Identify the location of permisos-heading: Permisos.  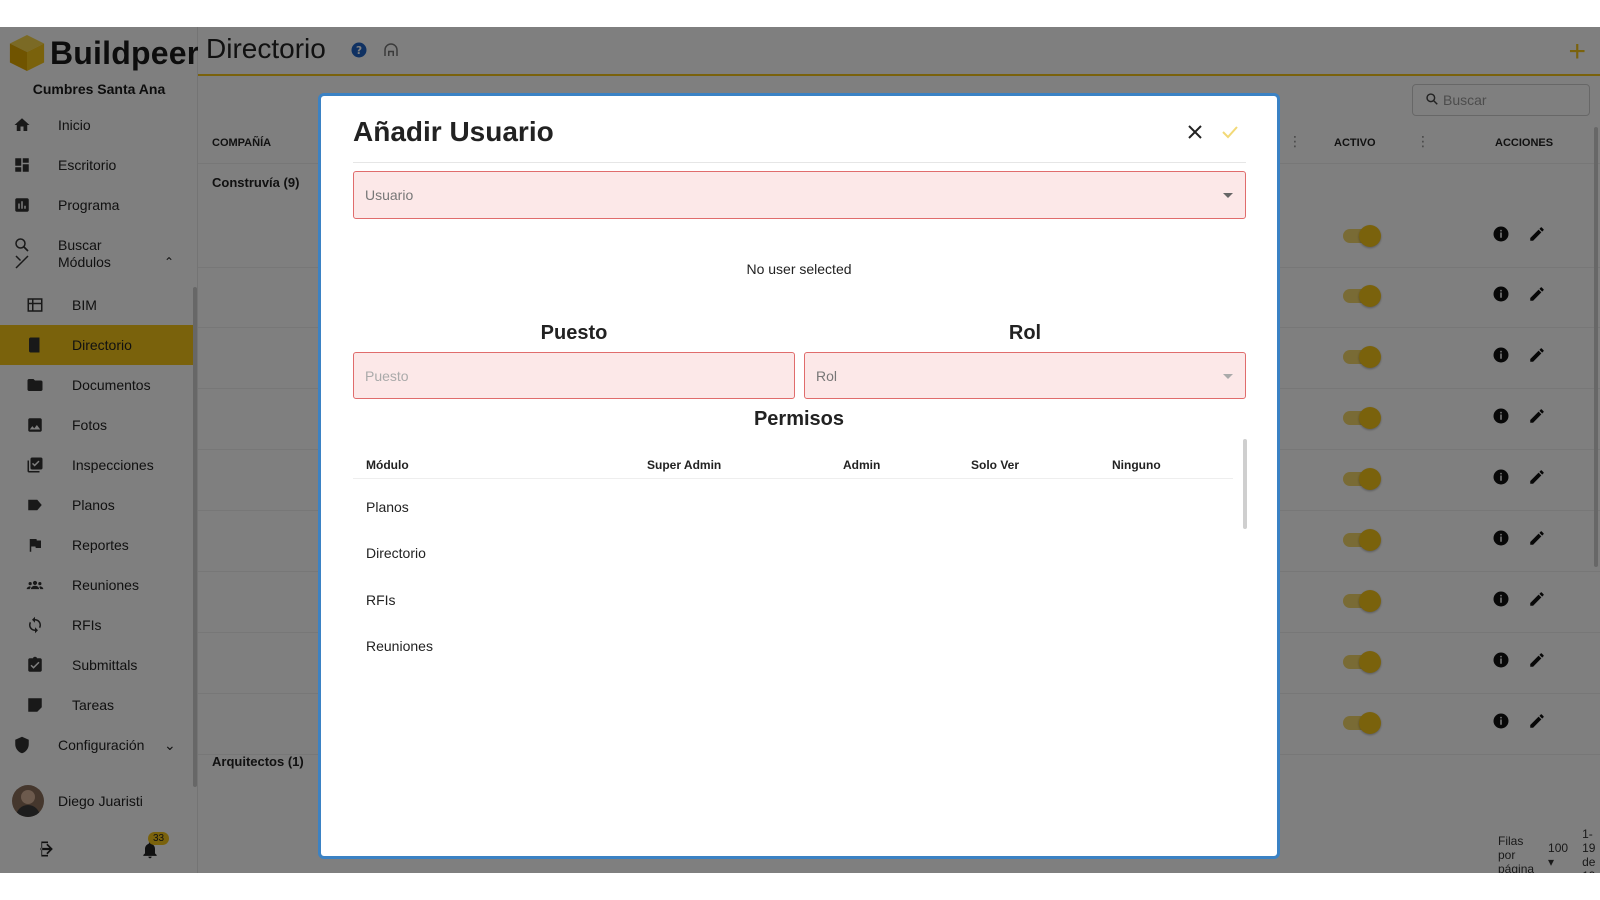
(799, 419).